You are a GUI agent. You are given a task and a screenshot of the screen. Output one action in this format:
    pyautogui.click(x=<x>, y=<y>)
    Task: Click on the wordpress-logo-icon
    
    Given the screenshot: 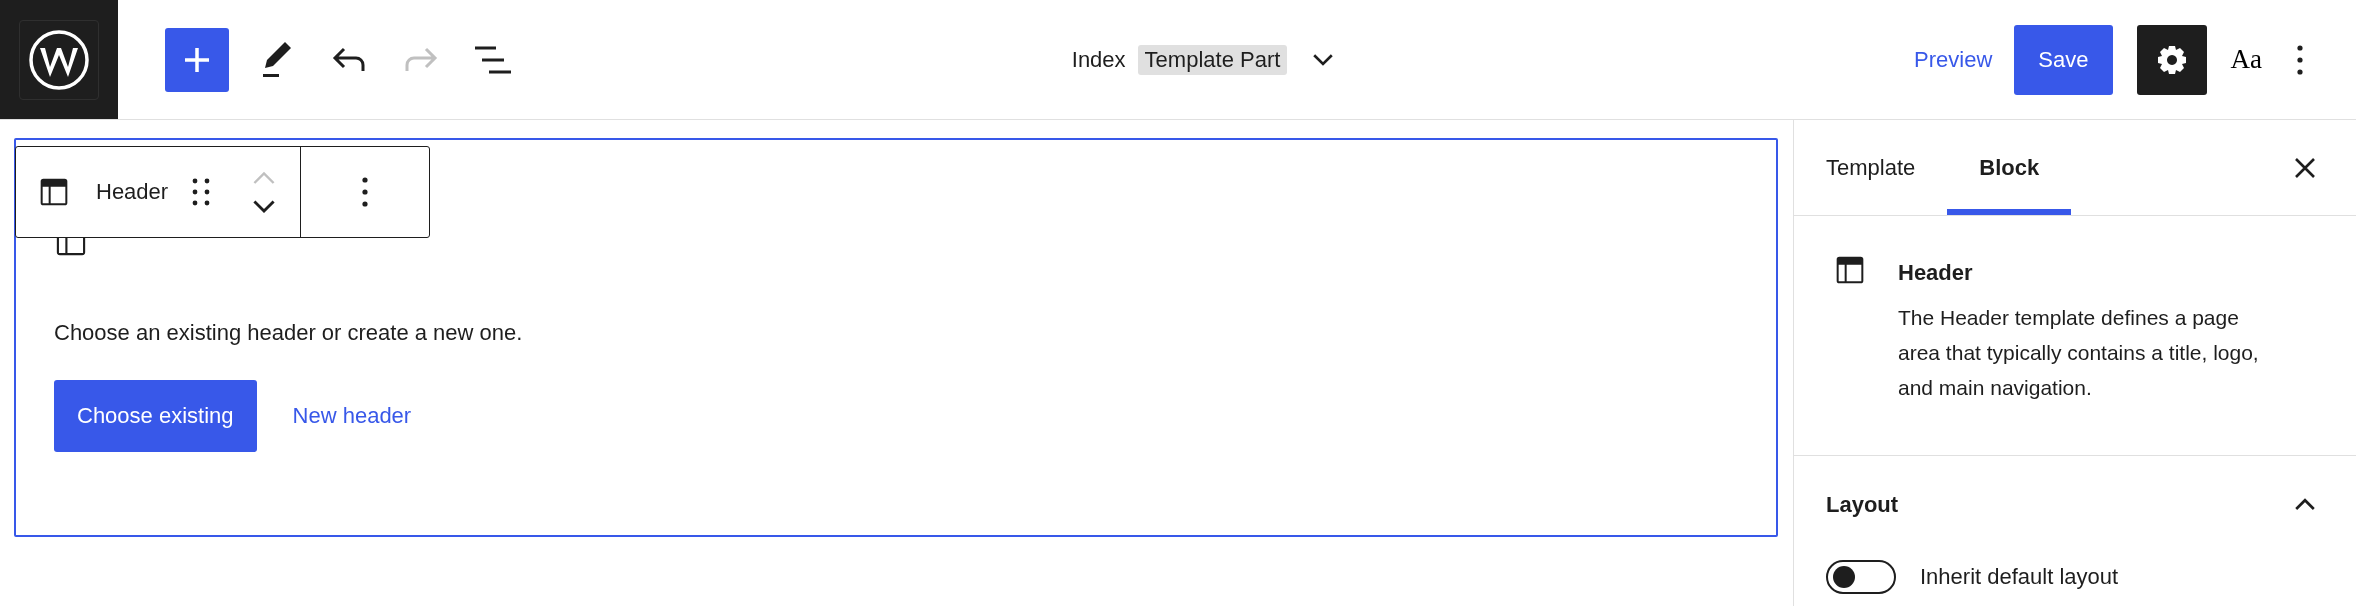 What is the action you would take?
    pyautogui.click(x=59, y=59)
    